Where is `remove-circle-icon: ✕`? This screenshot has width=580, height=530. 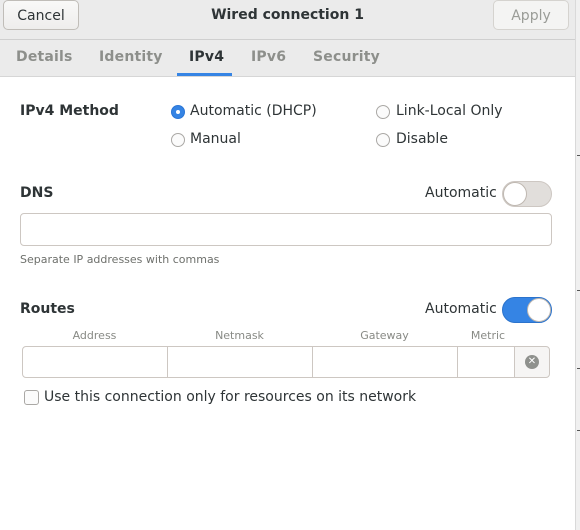 remove-circle-icon: ✕ is located at coordinates (532, 362).